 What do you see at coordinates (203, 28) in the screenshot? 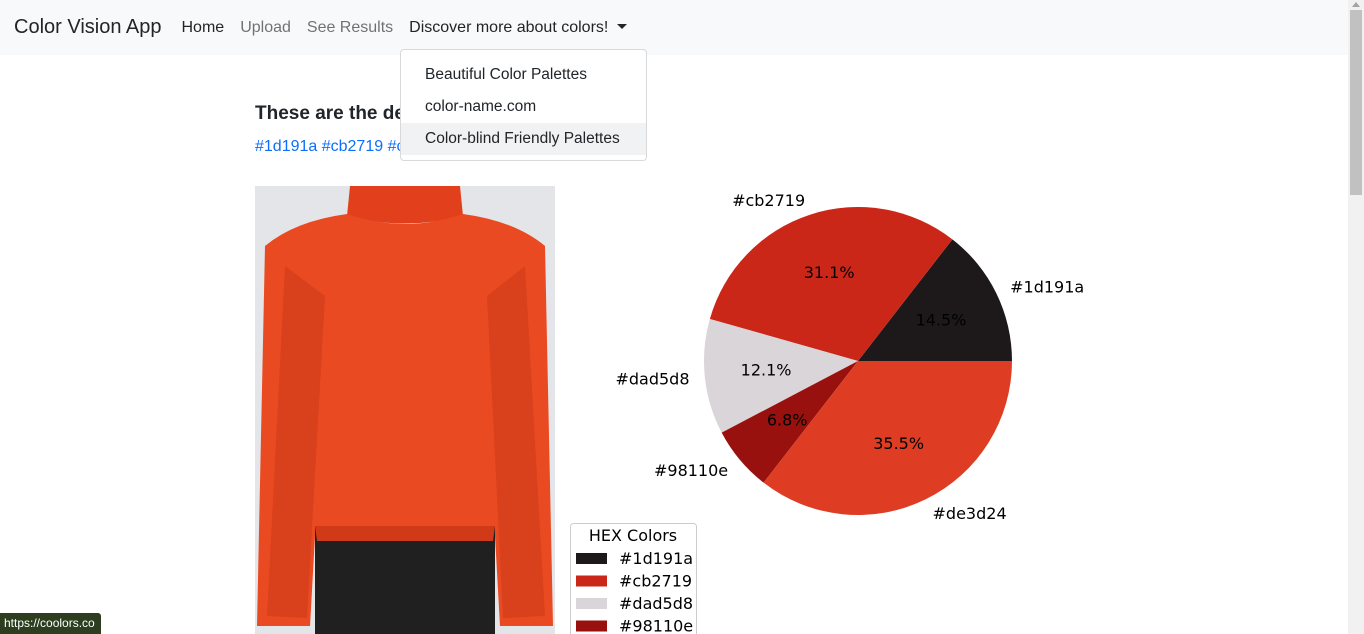
I see `nav-home: Home` at bounding box center [203, 28].